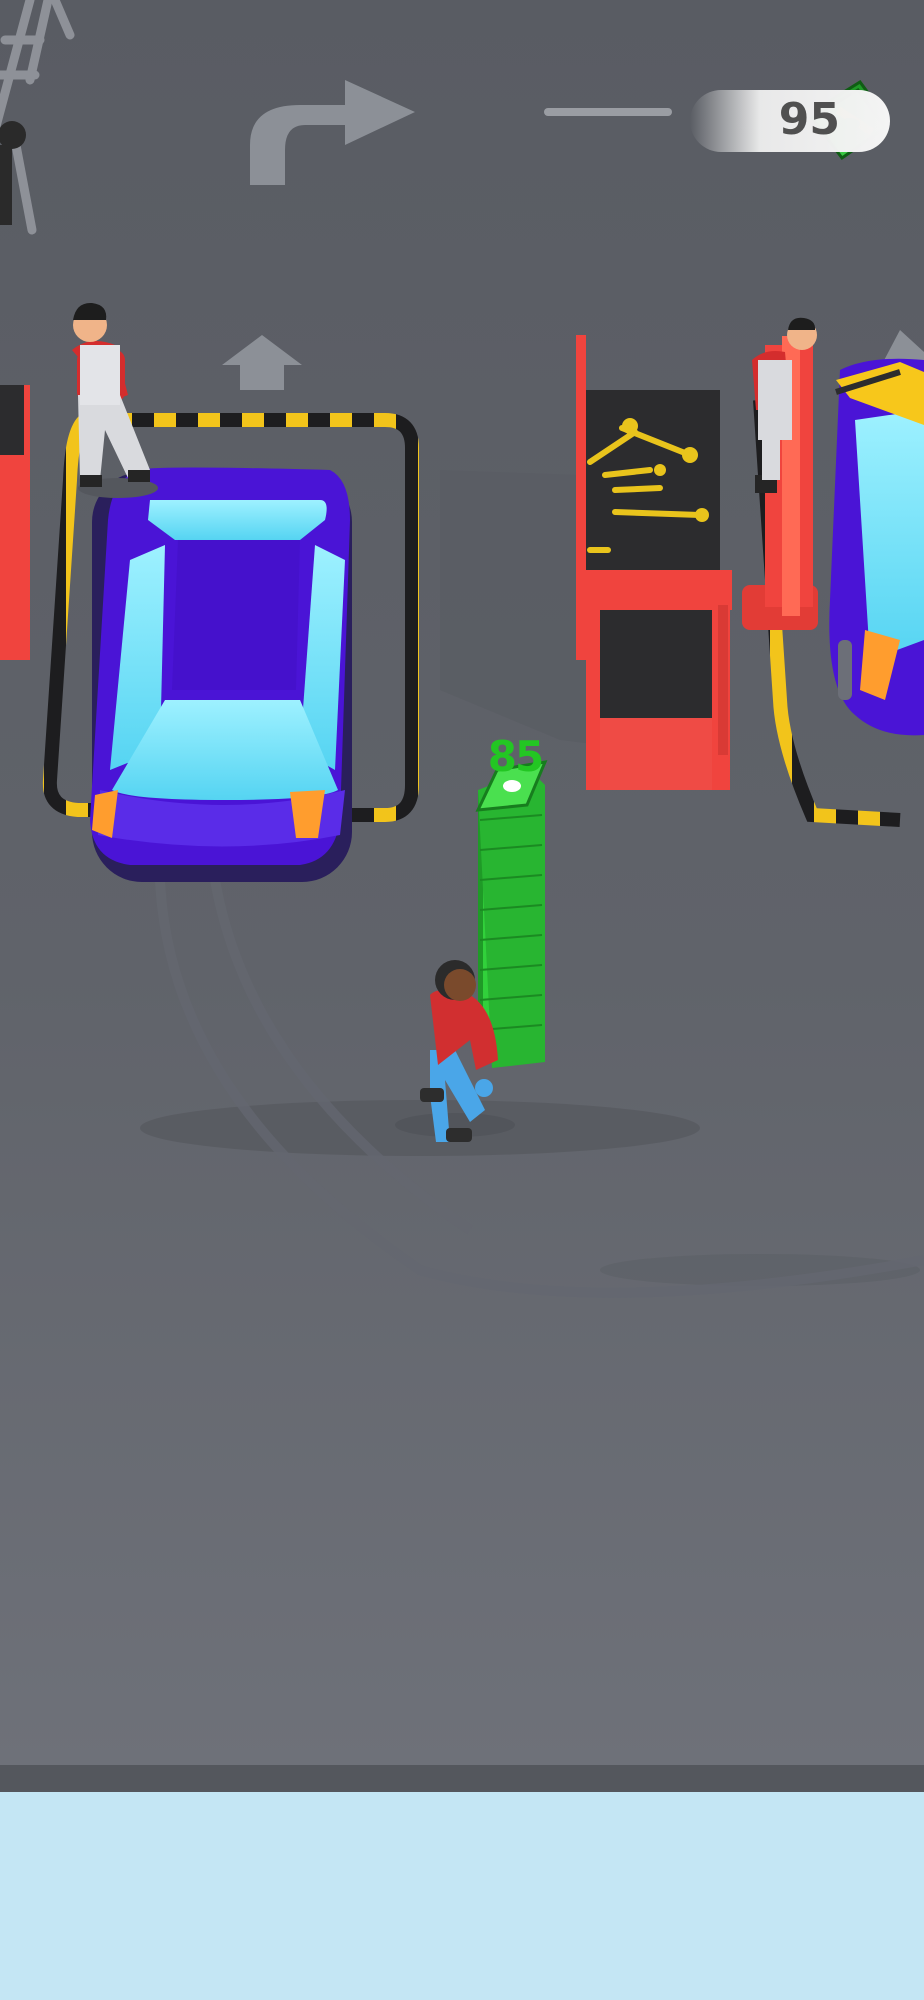  What do you see at coordinates (654, 562) in the screenshot?
I see `tool-chest` at bounding box center [654, 562].